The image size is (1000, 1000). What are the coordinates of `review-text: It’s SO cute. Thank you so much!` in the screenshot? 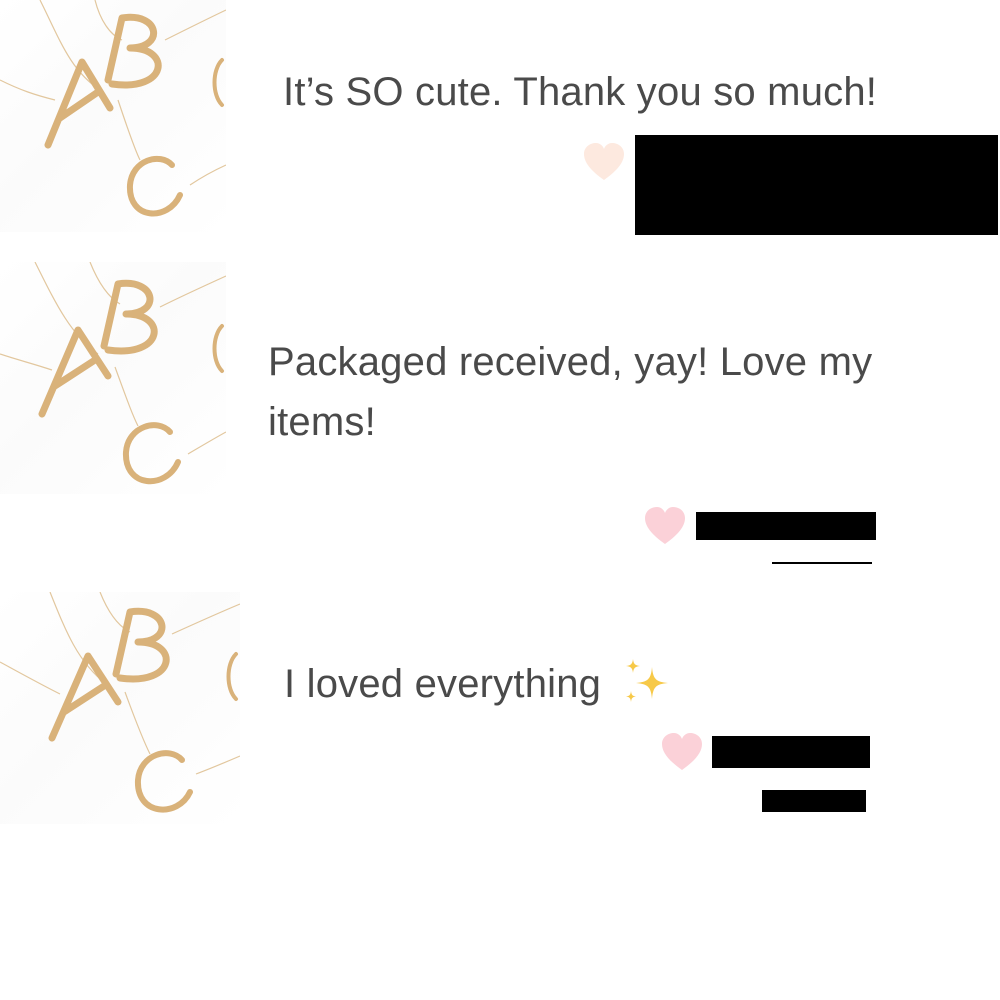 It's located at (580, 92).